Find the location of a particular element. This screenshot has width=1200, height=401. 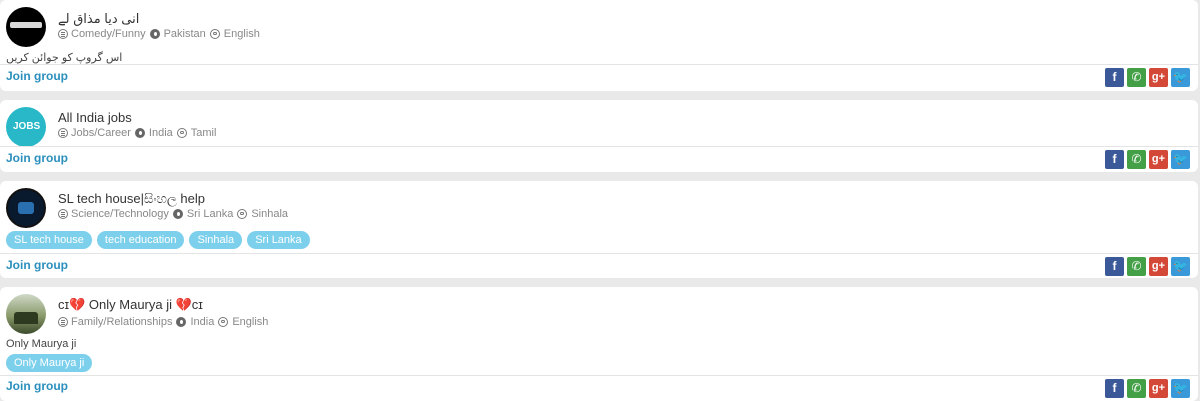

group-language: Tamil is located at coordinates (203, 133).